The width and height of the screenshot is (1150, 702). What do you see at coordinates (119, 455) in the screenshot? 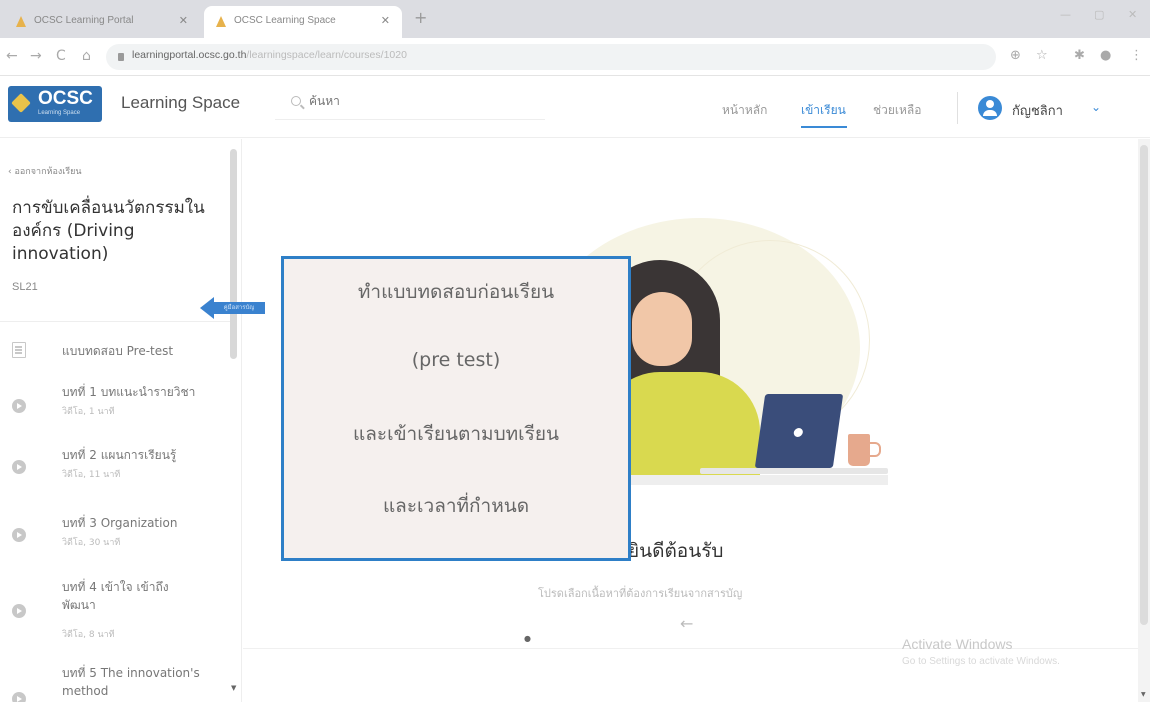
I see `lesson-title: บทที่ 2 แผนการเรียนรู้` at bounding box center [119, 455].